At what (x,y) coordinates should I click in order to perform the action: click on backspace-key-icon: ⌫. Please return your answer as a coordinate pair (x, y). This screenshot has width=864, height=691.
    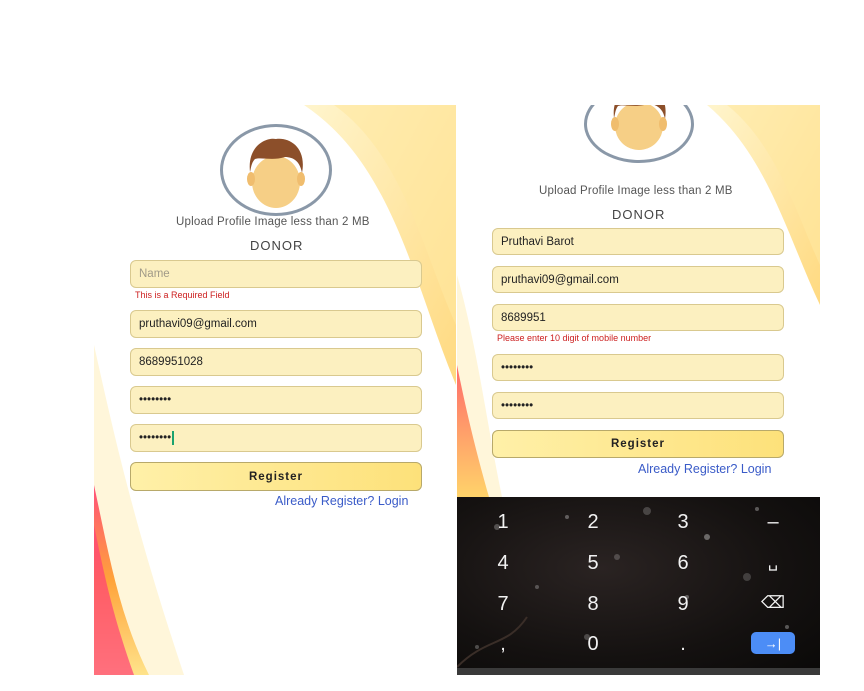
    Looking at the image, I should click on (773, 603).